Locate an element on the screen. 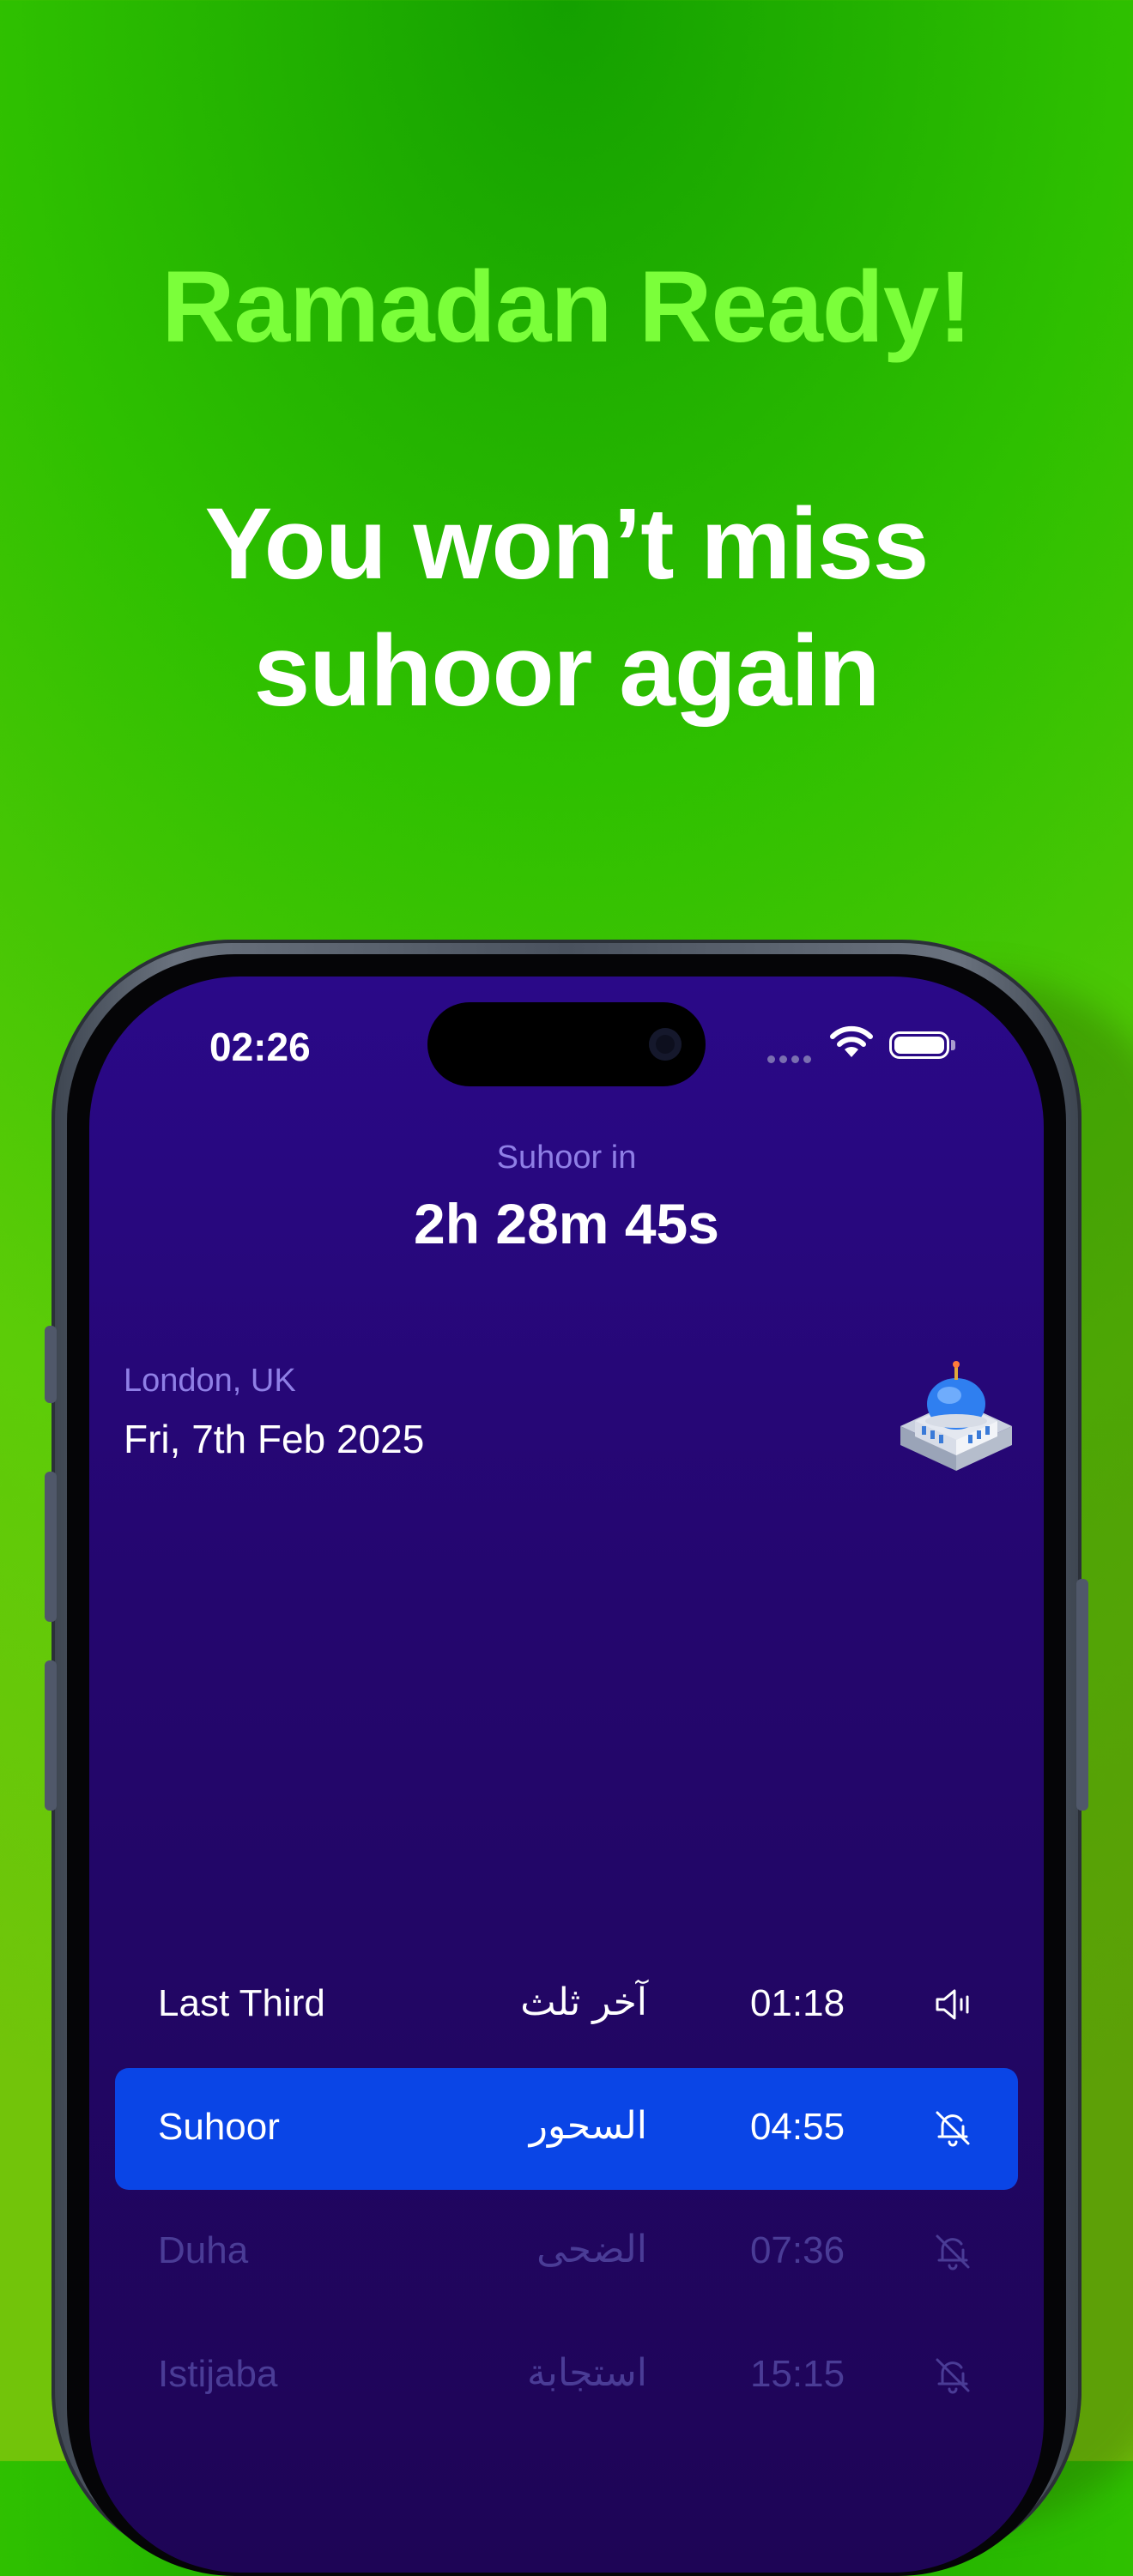 The image size is (1133, 2576). prayer-name: Suhoor is located at coordinates (219, 2127).